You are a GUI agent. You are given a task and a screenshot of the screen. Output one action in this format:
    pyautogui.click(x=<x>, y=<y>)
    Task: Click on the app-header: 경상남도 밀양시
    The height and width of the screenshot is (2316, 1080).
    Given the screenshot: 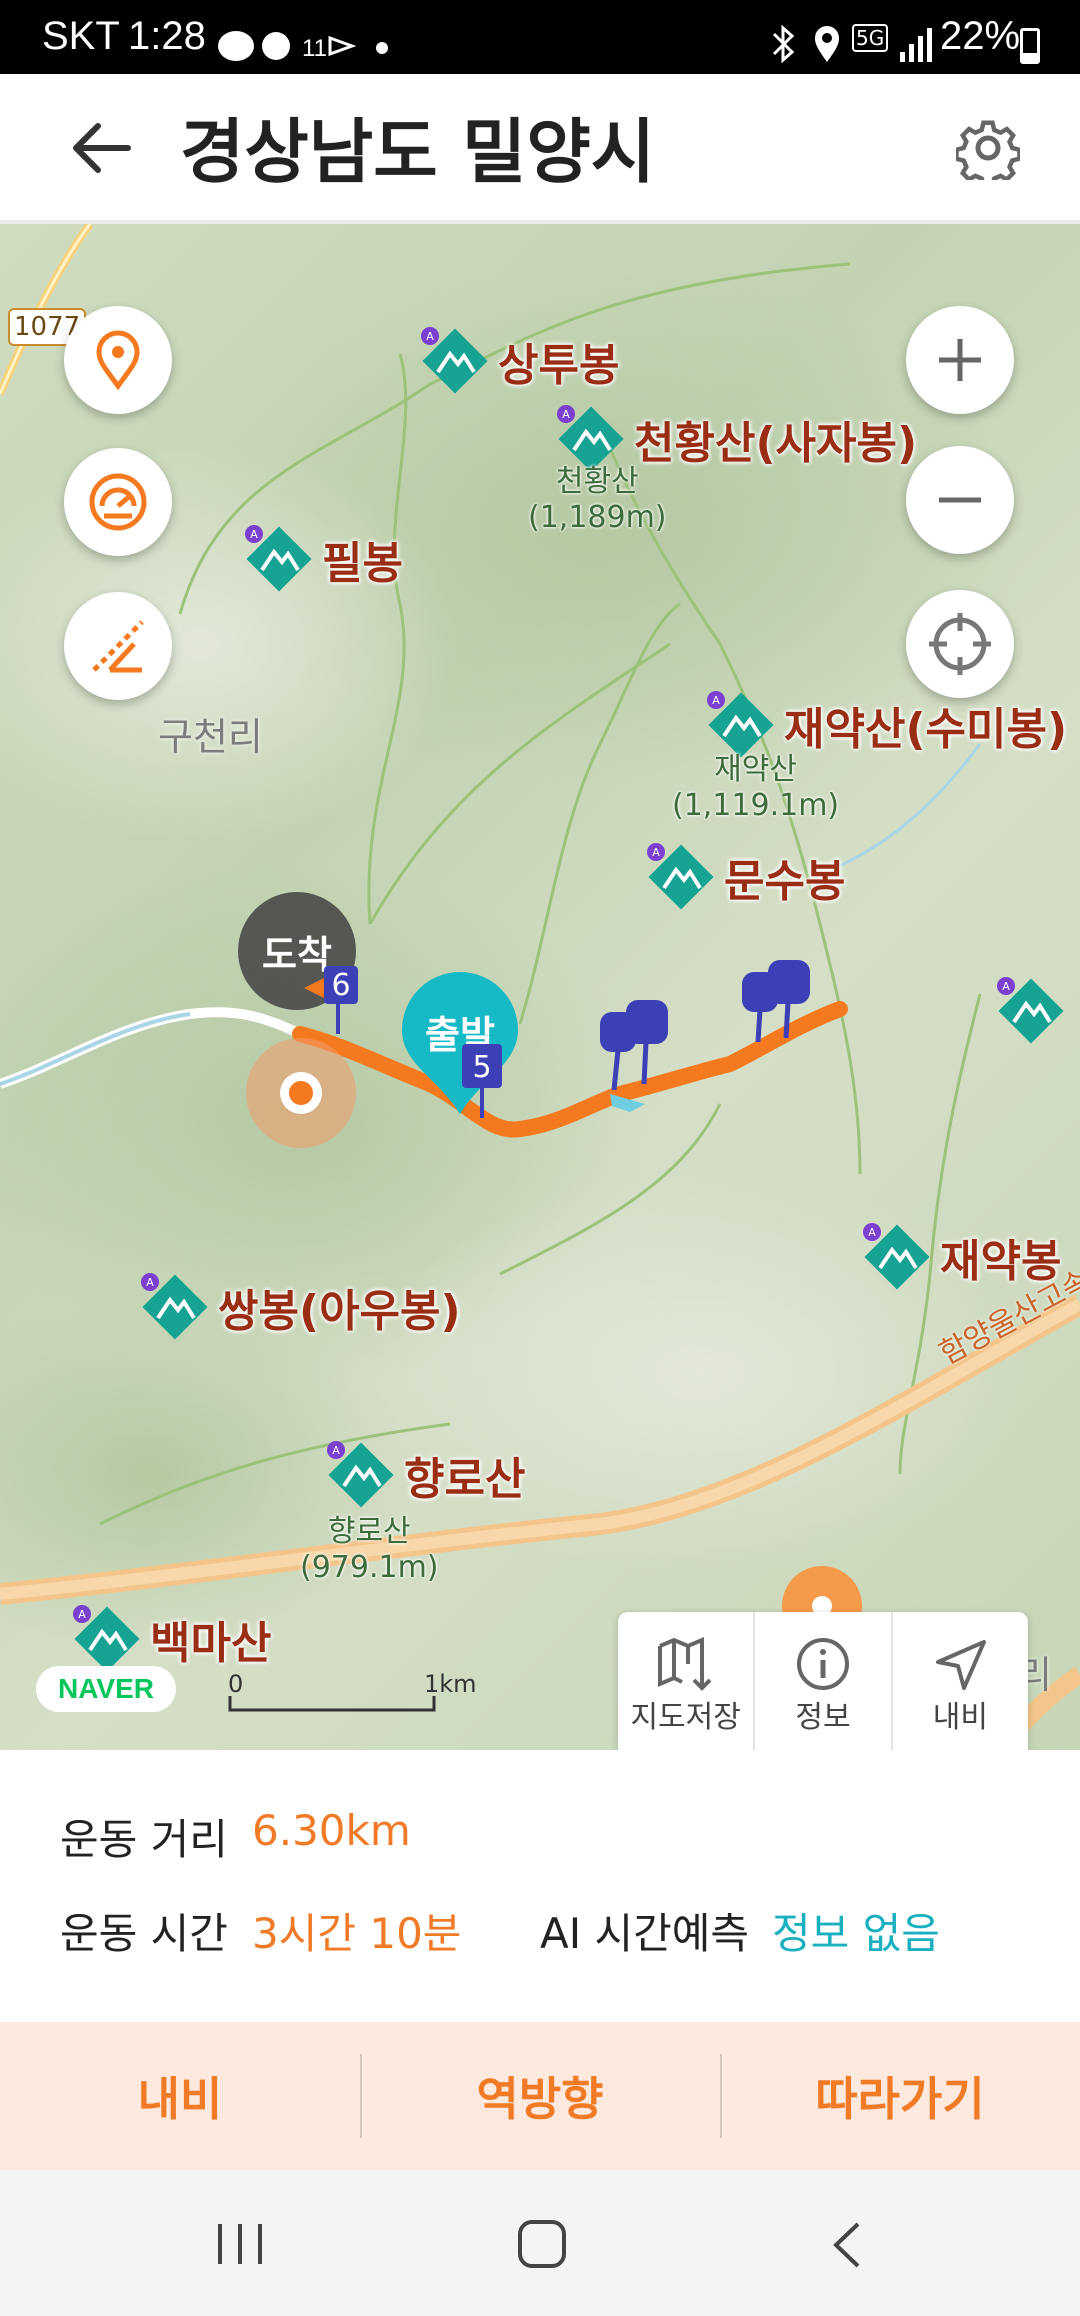 What is the action you would take?
    pyautogui.click(x=540, y=150)
    